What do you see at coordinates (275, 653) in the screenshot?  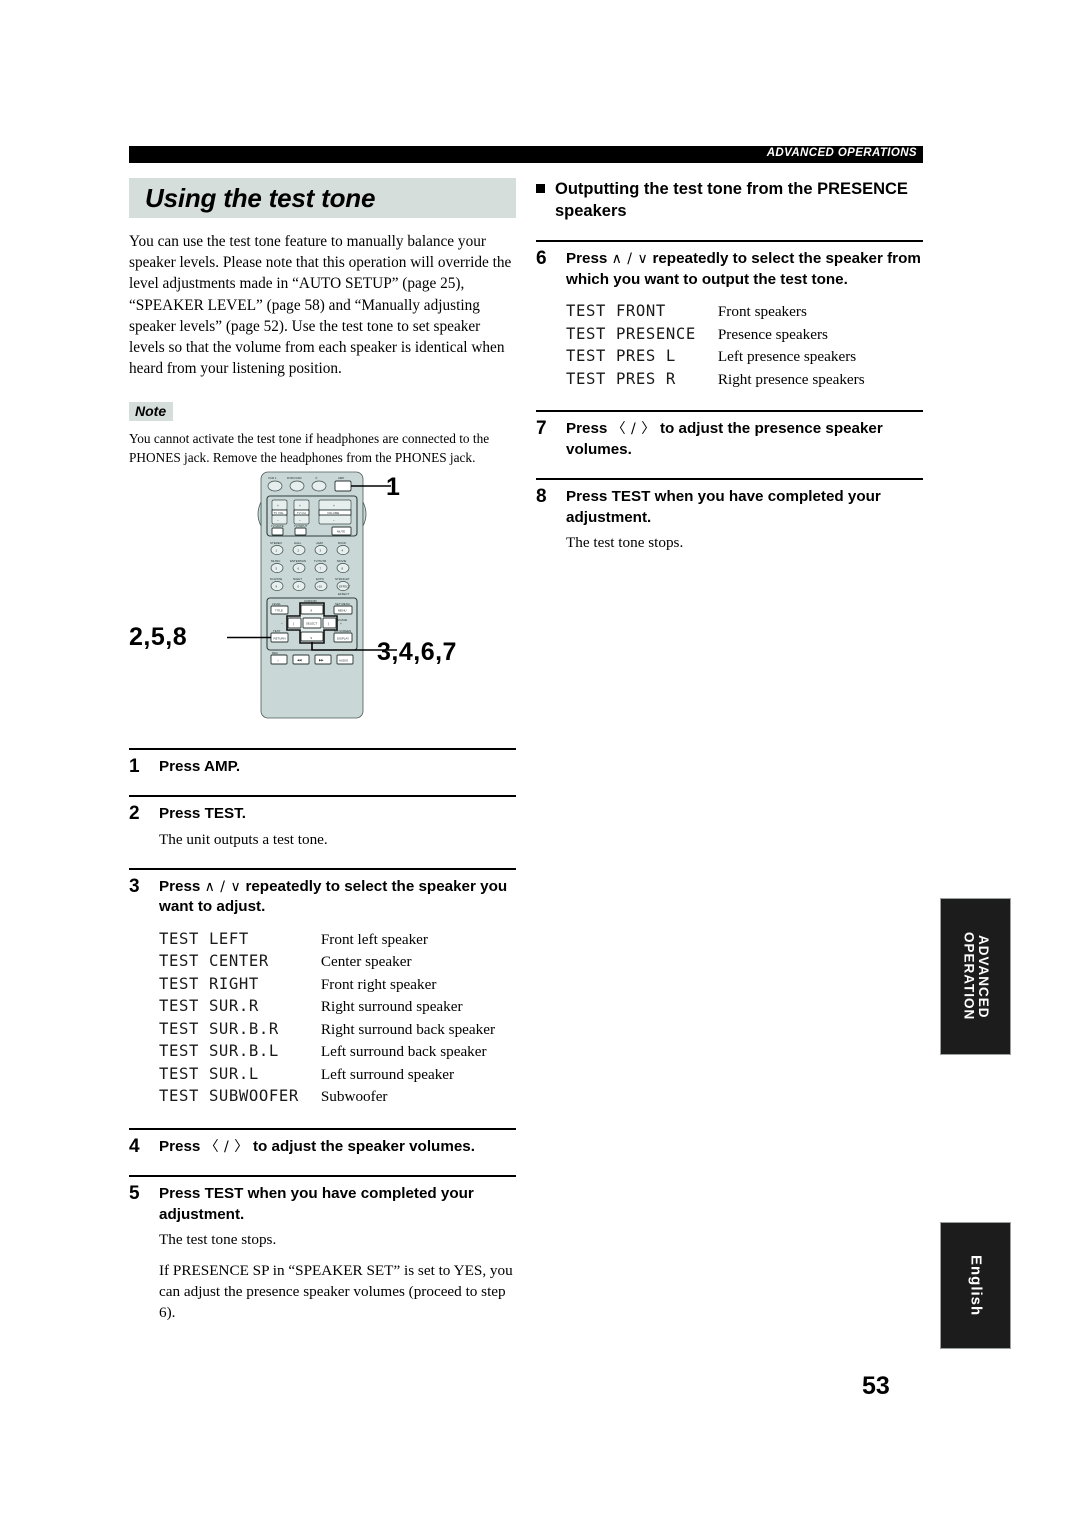 I see `svg-text: REC` at bounding box center [275, 653].